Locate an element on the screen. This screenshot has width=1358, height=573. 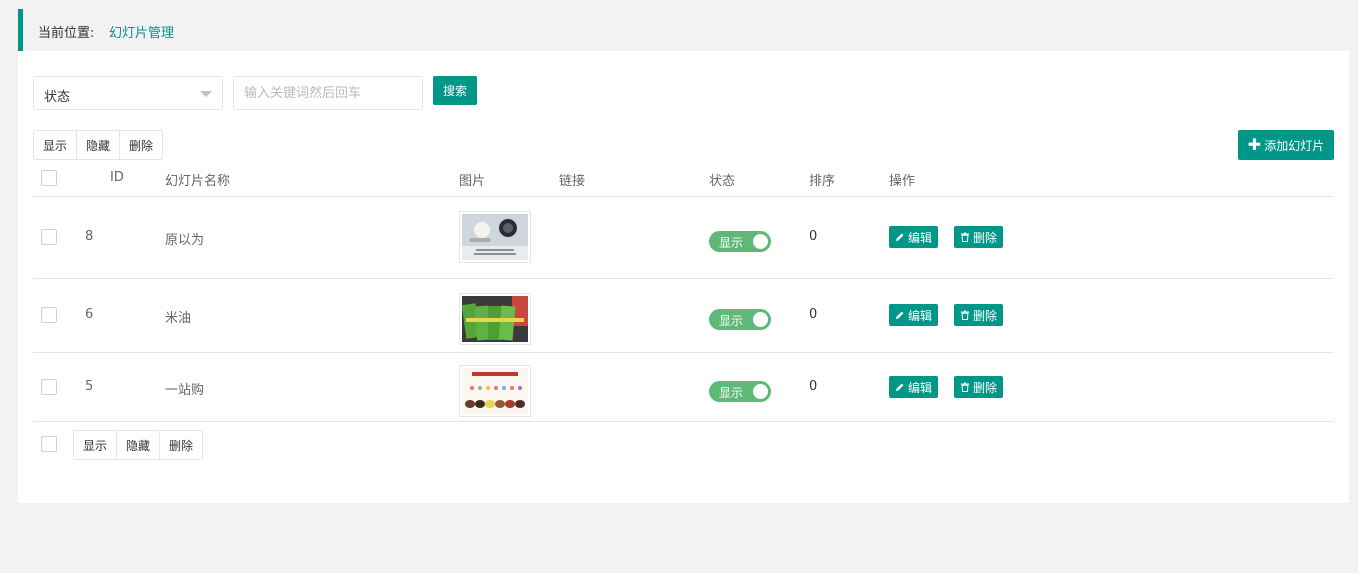
header-status: 状态 is located at coordinates (722, 181).